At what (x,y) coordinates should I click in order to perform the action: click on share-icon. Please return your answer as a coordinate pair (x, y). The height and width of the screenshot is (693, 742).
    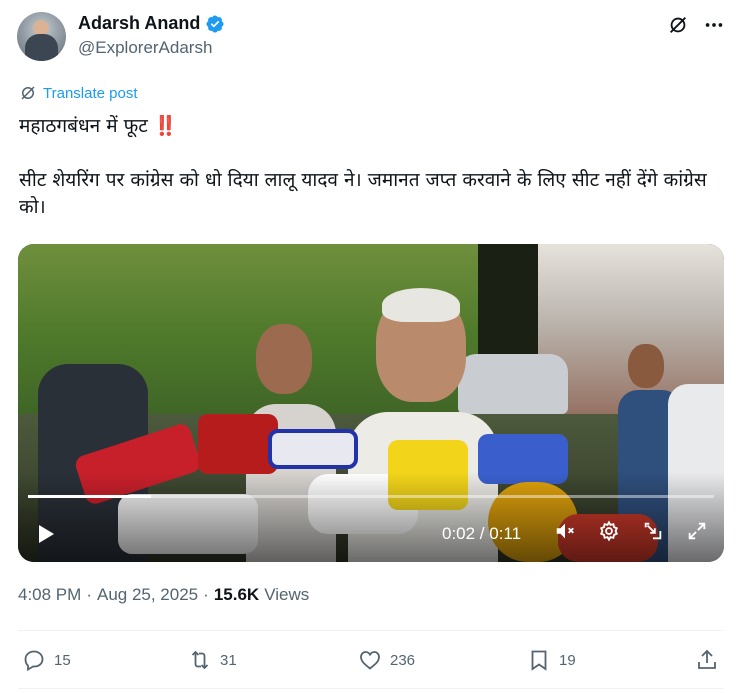
    Looking at the image, I should click on (707, 659).